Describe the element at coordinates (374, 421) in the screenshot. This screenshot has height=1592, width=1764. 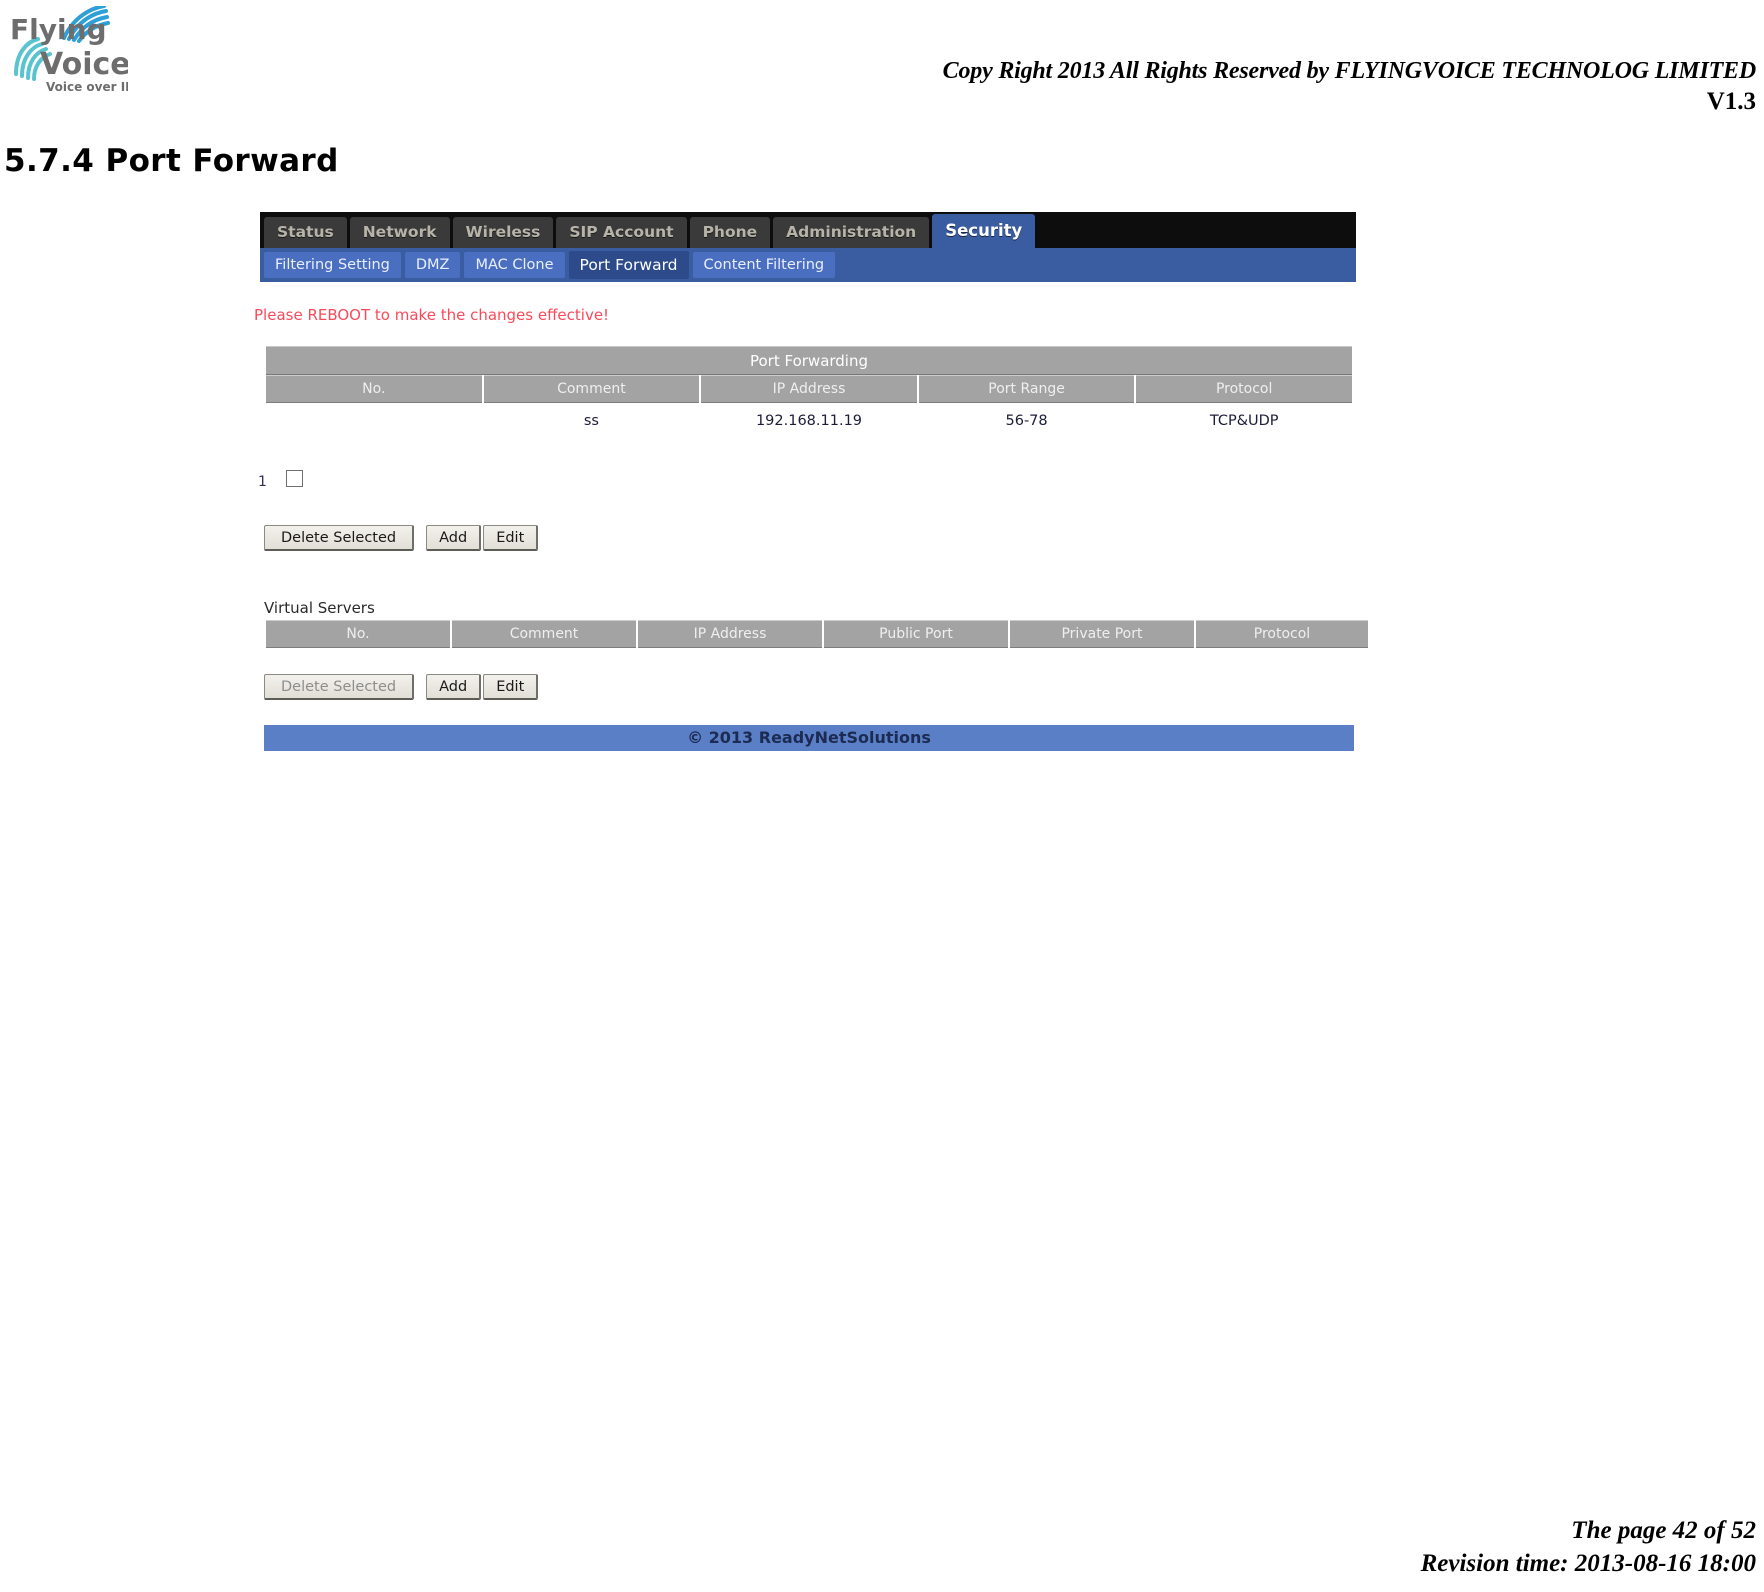
I see `cell-no` at that location.